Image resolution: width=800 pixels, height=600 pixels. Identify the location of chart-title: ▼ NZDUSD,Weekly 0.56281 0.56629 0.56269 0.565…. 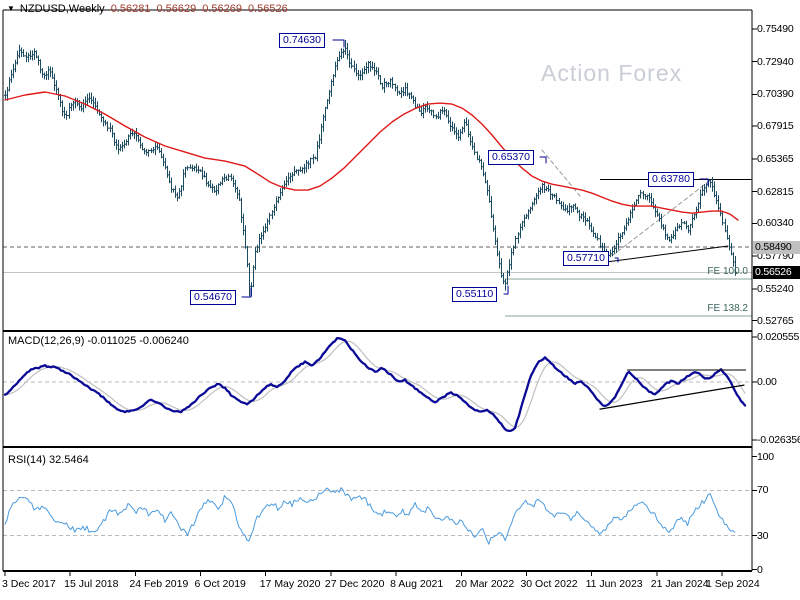
(147, 9).